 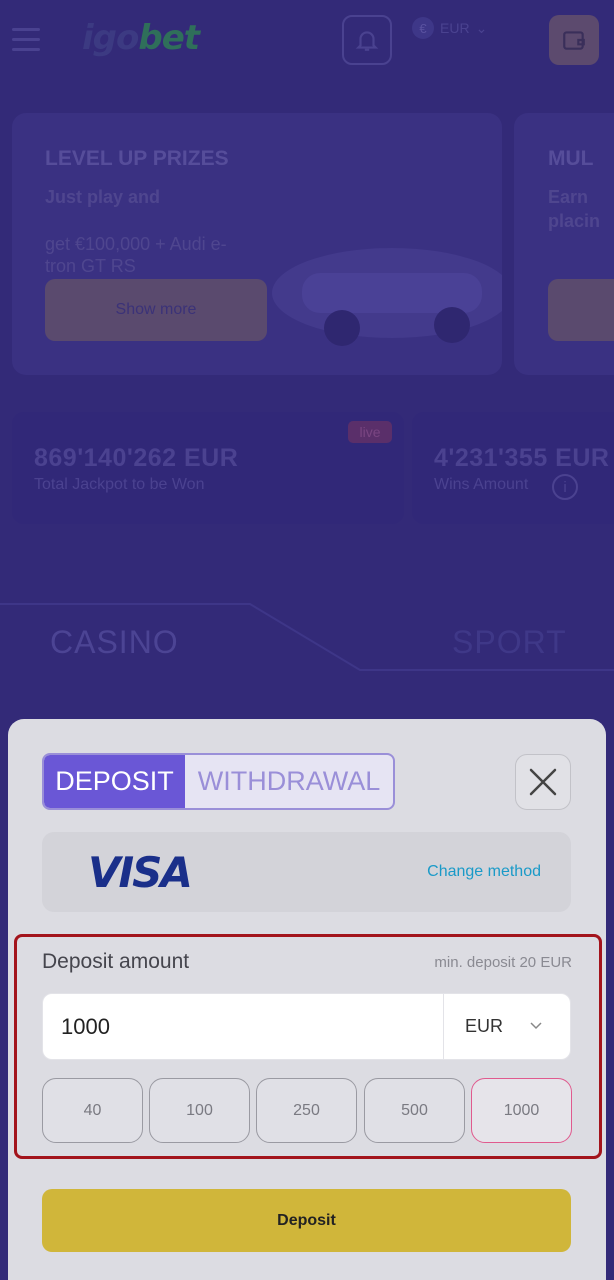 I want to click on quick-amount-chip: 100, so click(x=199, y=1110).